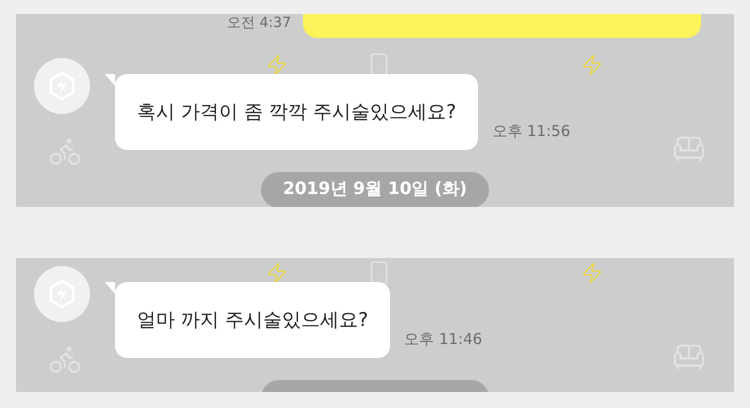 The height and width of the screenshot is (408, 750). What do you see at coordinates (443, 339) in the screenshot?
I see `message-time: 오후 11:46` at bounding box center [443, 339].